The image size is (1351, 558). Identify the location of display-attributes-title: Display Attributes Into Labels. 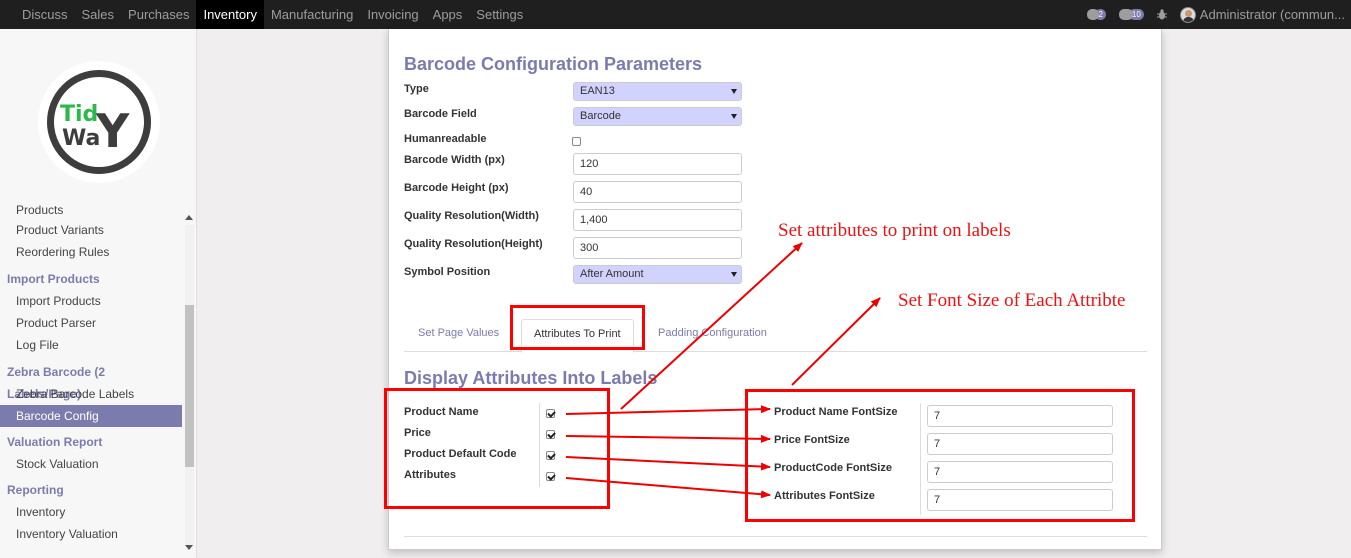
(531, 378).